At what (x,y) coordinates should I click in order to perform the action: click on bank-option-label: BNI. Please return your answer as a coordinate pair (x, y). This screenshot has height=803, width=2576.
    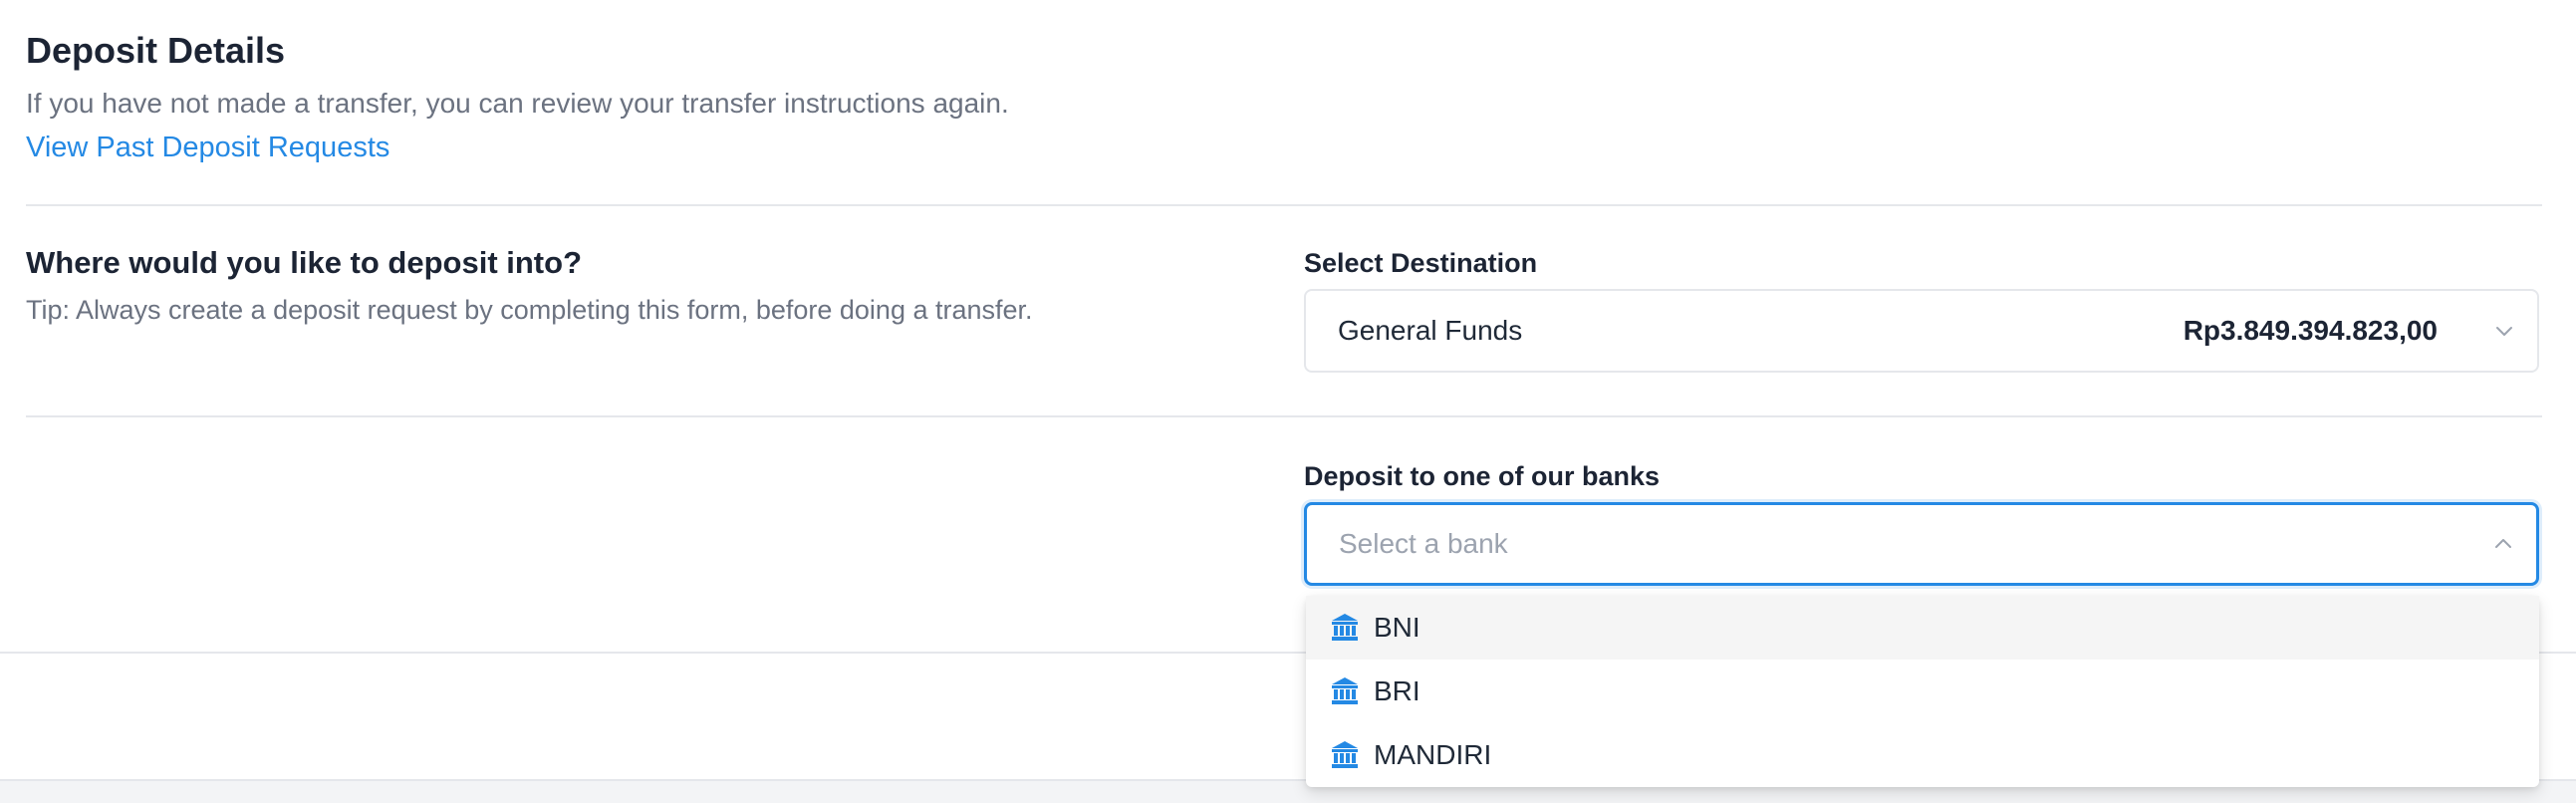
    Looking at the image, I should click on (1397, 627).